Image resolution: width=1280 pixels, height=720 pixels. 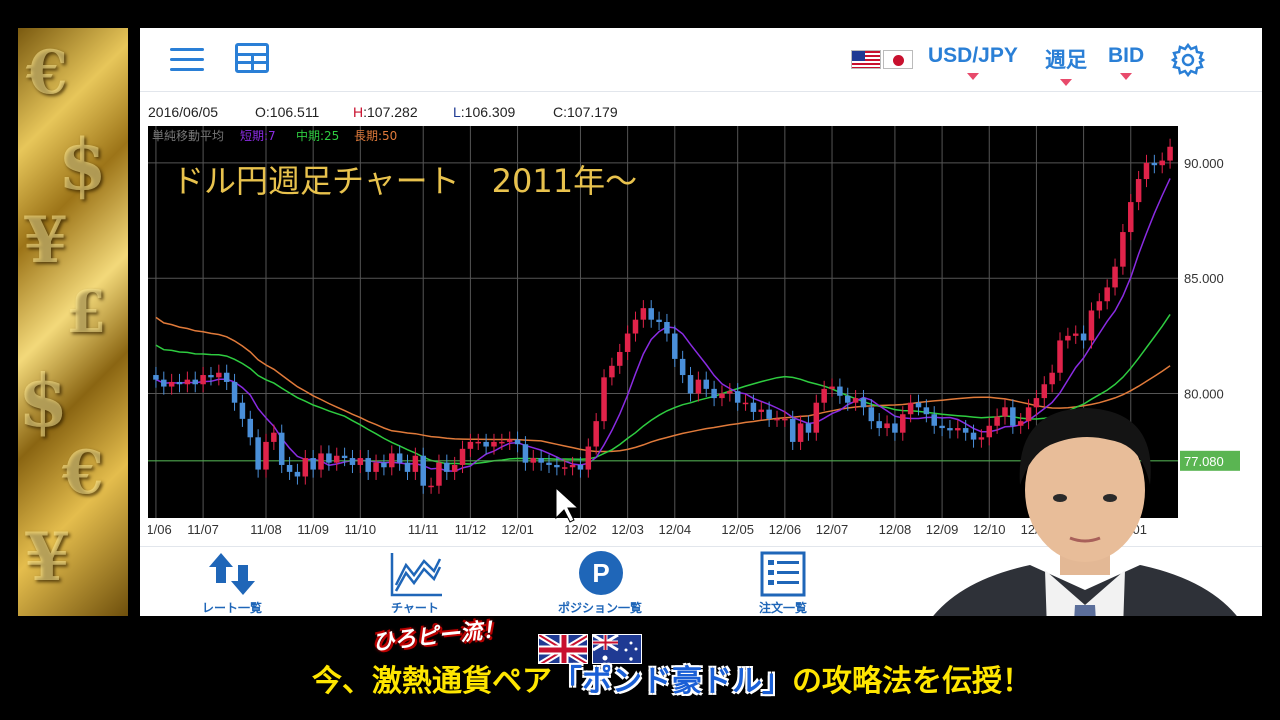 I want to click on caption-highlight: 「ポンド豪ドル」, so click(x=672, y=681).